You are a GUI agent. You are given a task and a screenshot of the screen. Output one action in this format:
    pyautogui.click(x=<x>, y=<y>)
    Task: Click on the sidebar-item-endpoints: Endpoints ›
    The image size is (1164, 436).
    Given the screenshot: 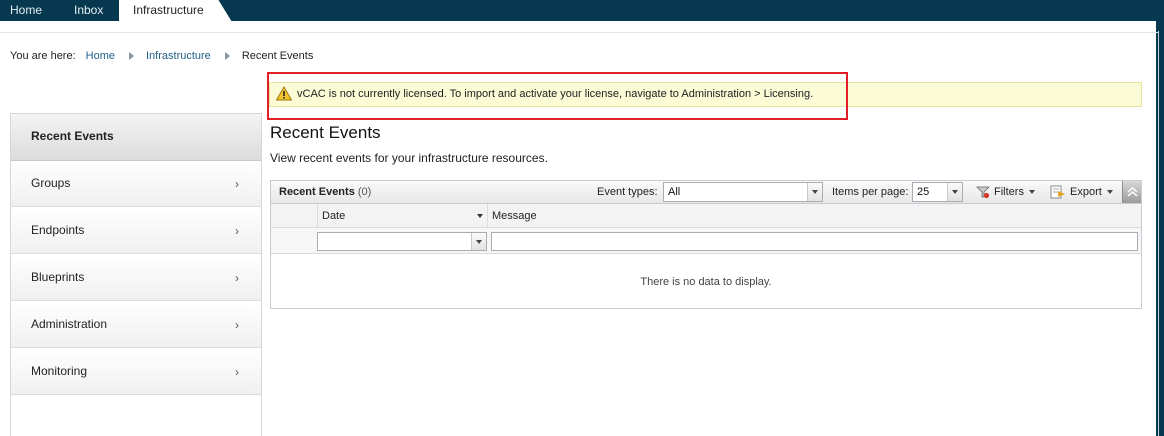 What is the action you would take?
    pyautogui.click(x=136, y=231)
    